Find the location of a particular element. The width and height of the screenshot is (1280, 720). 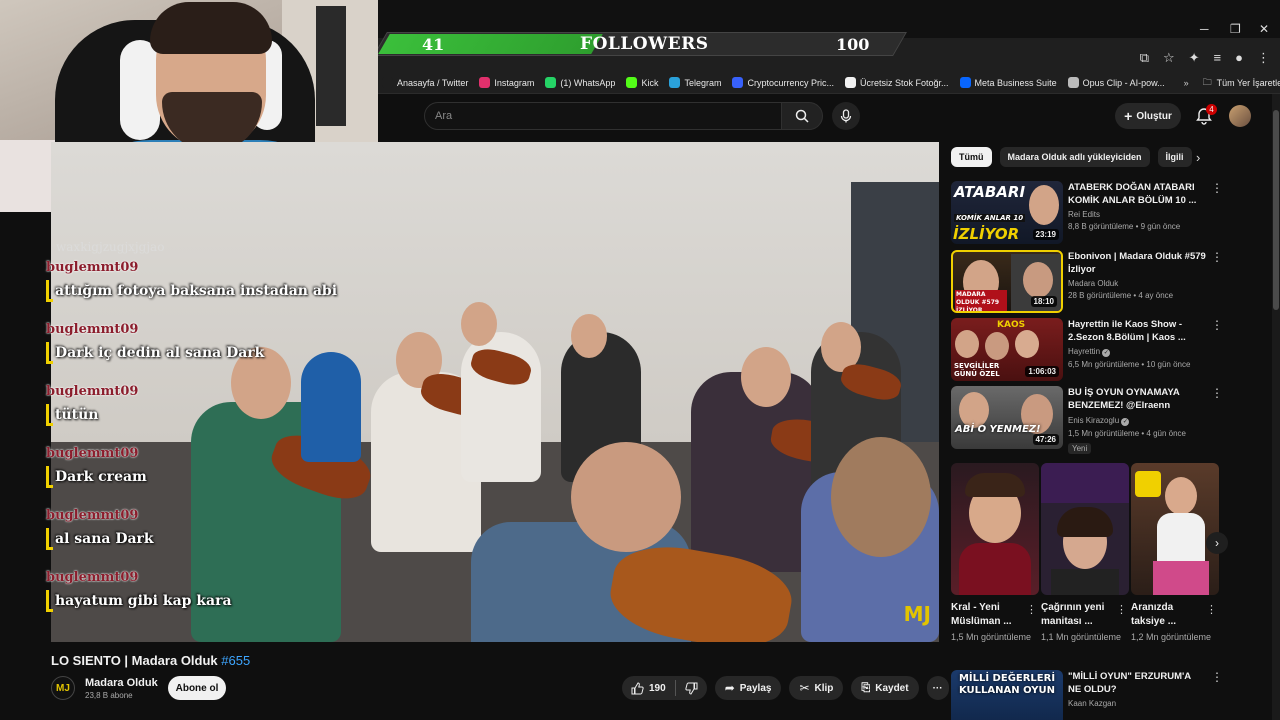

short-views: 1,2 Mn görüntüleme is located at coordinates (1171, 637).